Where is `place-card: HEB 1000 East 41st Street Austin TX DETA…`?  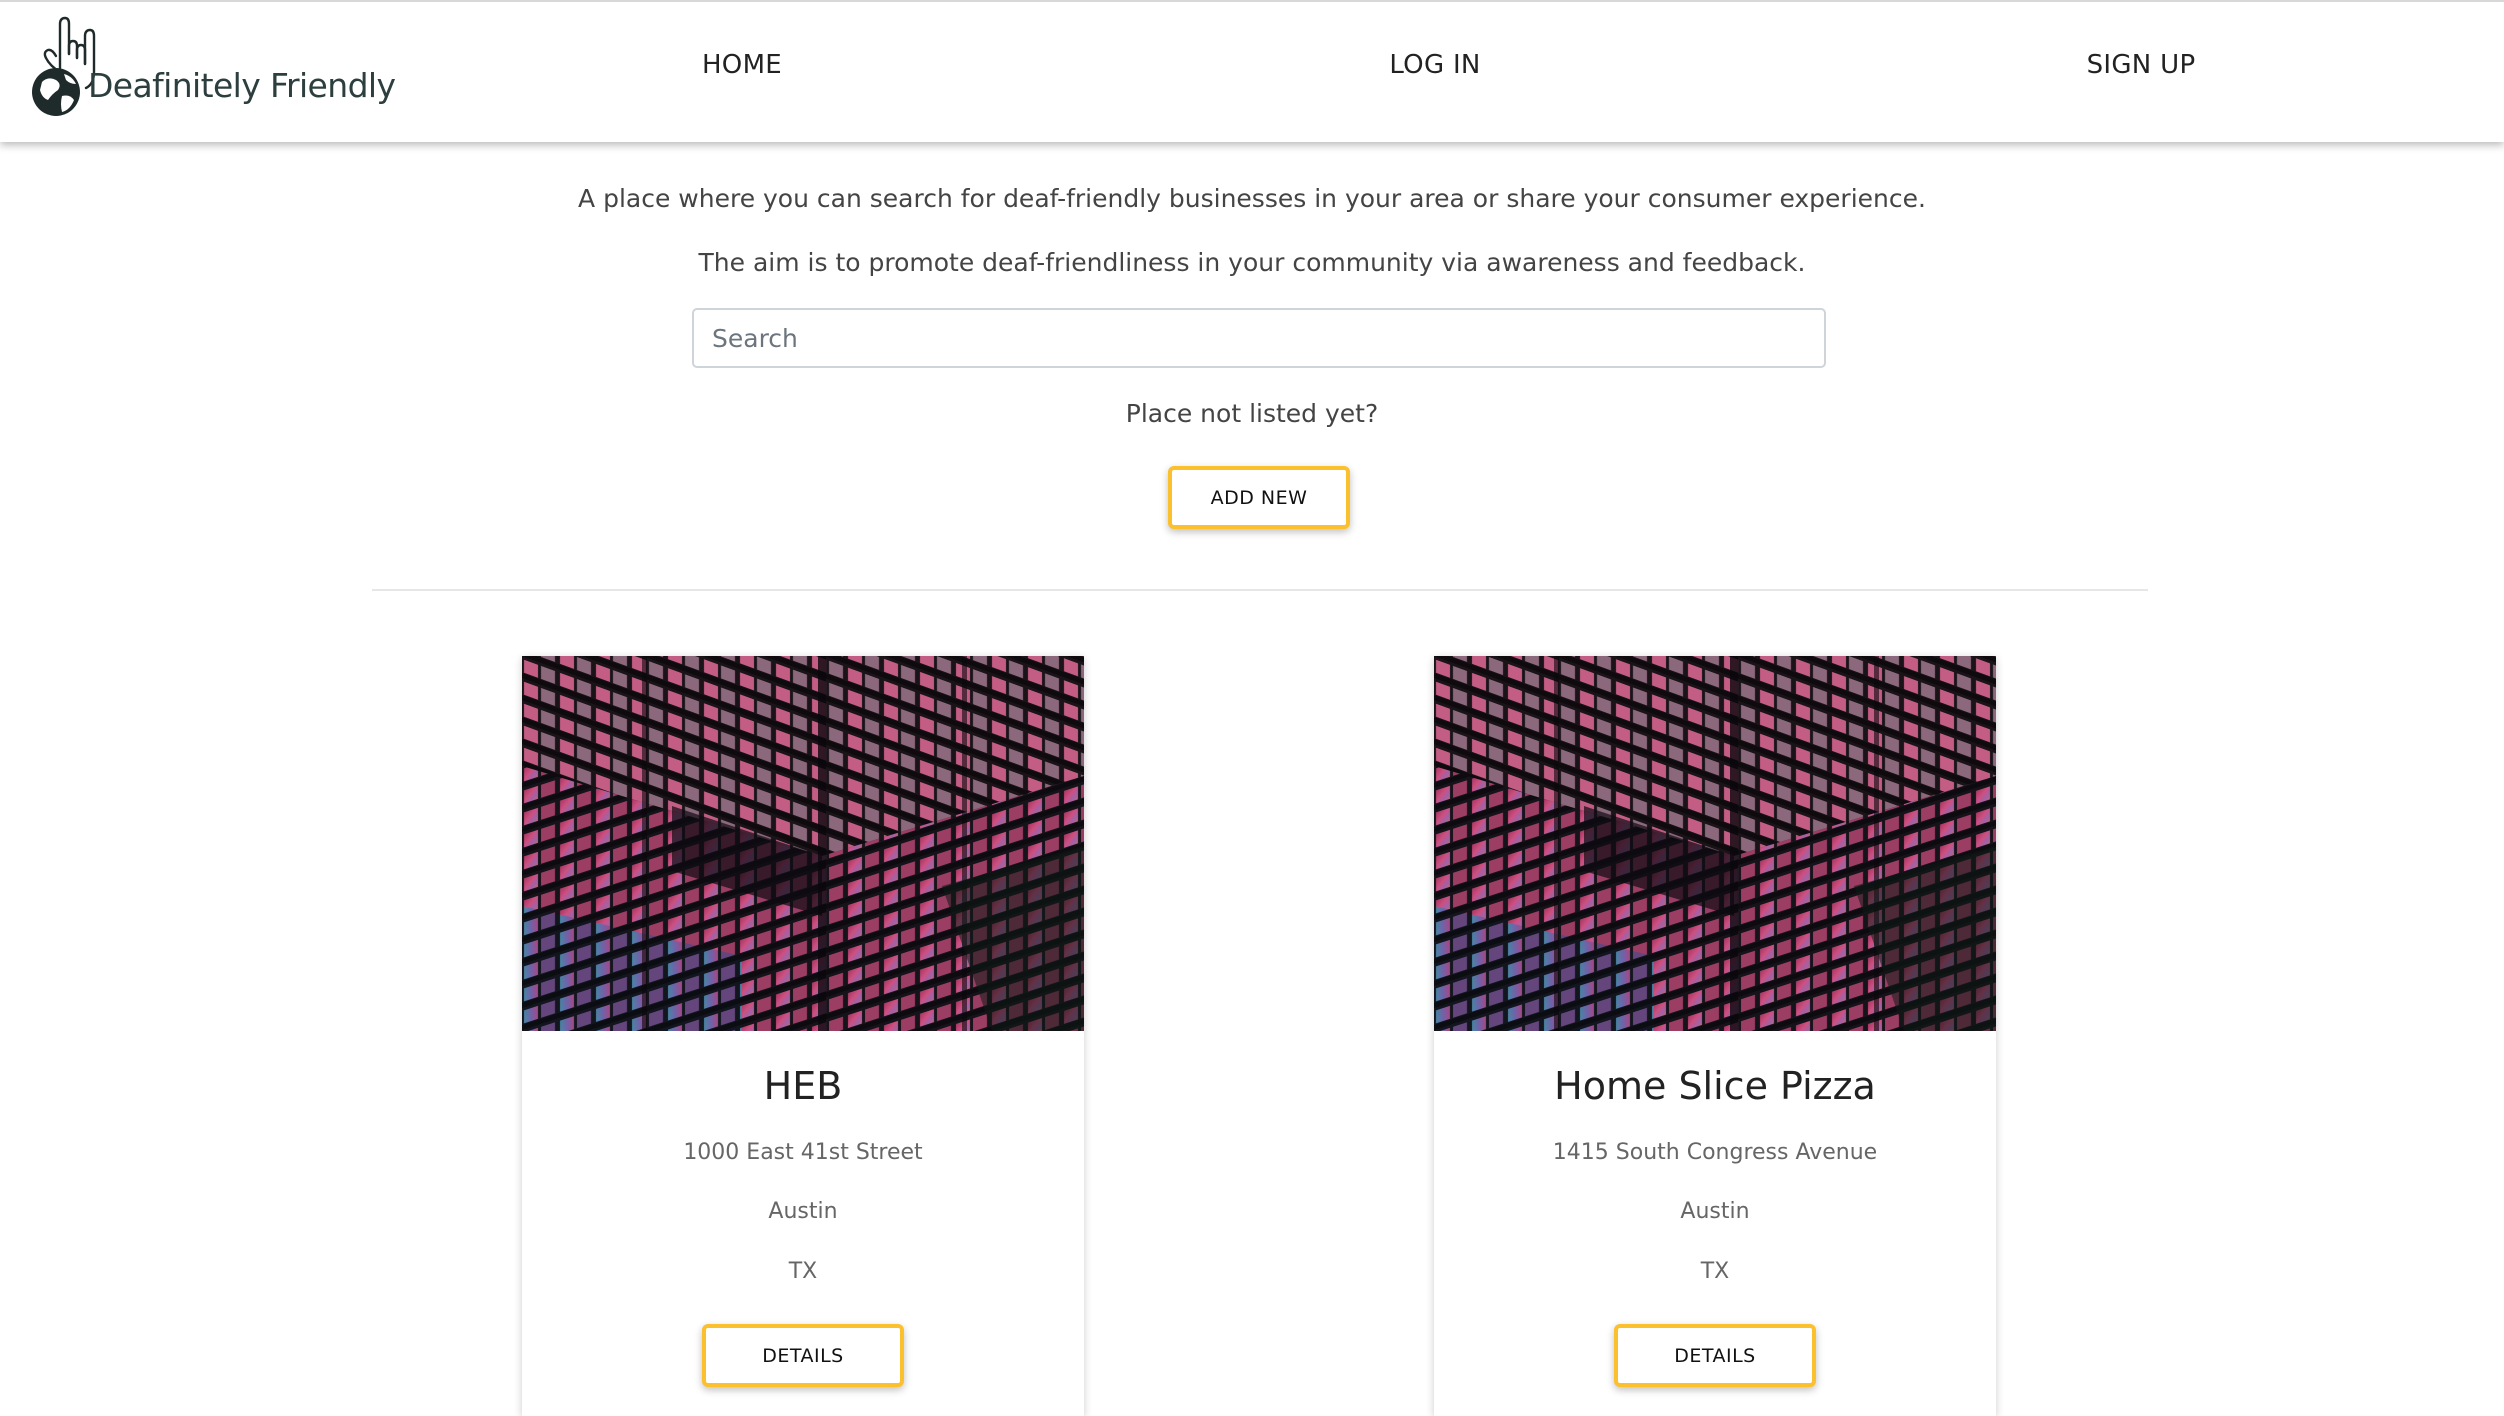 place-card: HEB 1000 East 41st Street Austin TX DETA… is located at coordinates (803, 1036).